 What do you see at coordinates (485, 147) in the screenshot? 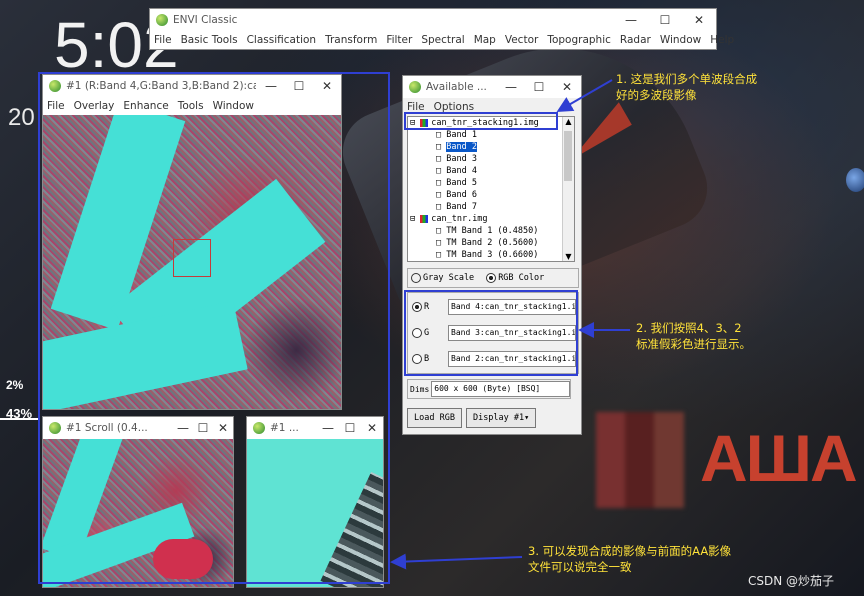
I see `tree-band-item: □ Band 2` at bounding box center [485, 147].